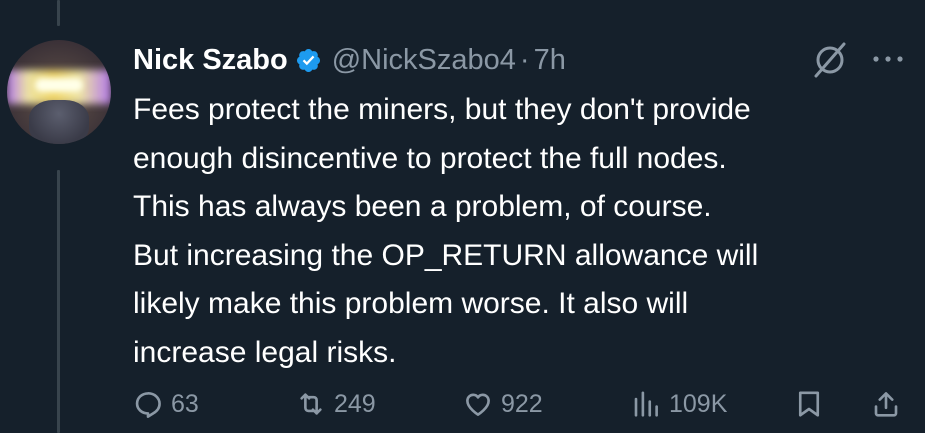 The width and height of the screenshot is (925, 433). I want to click on avatar, so click(59, 92).